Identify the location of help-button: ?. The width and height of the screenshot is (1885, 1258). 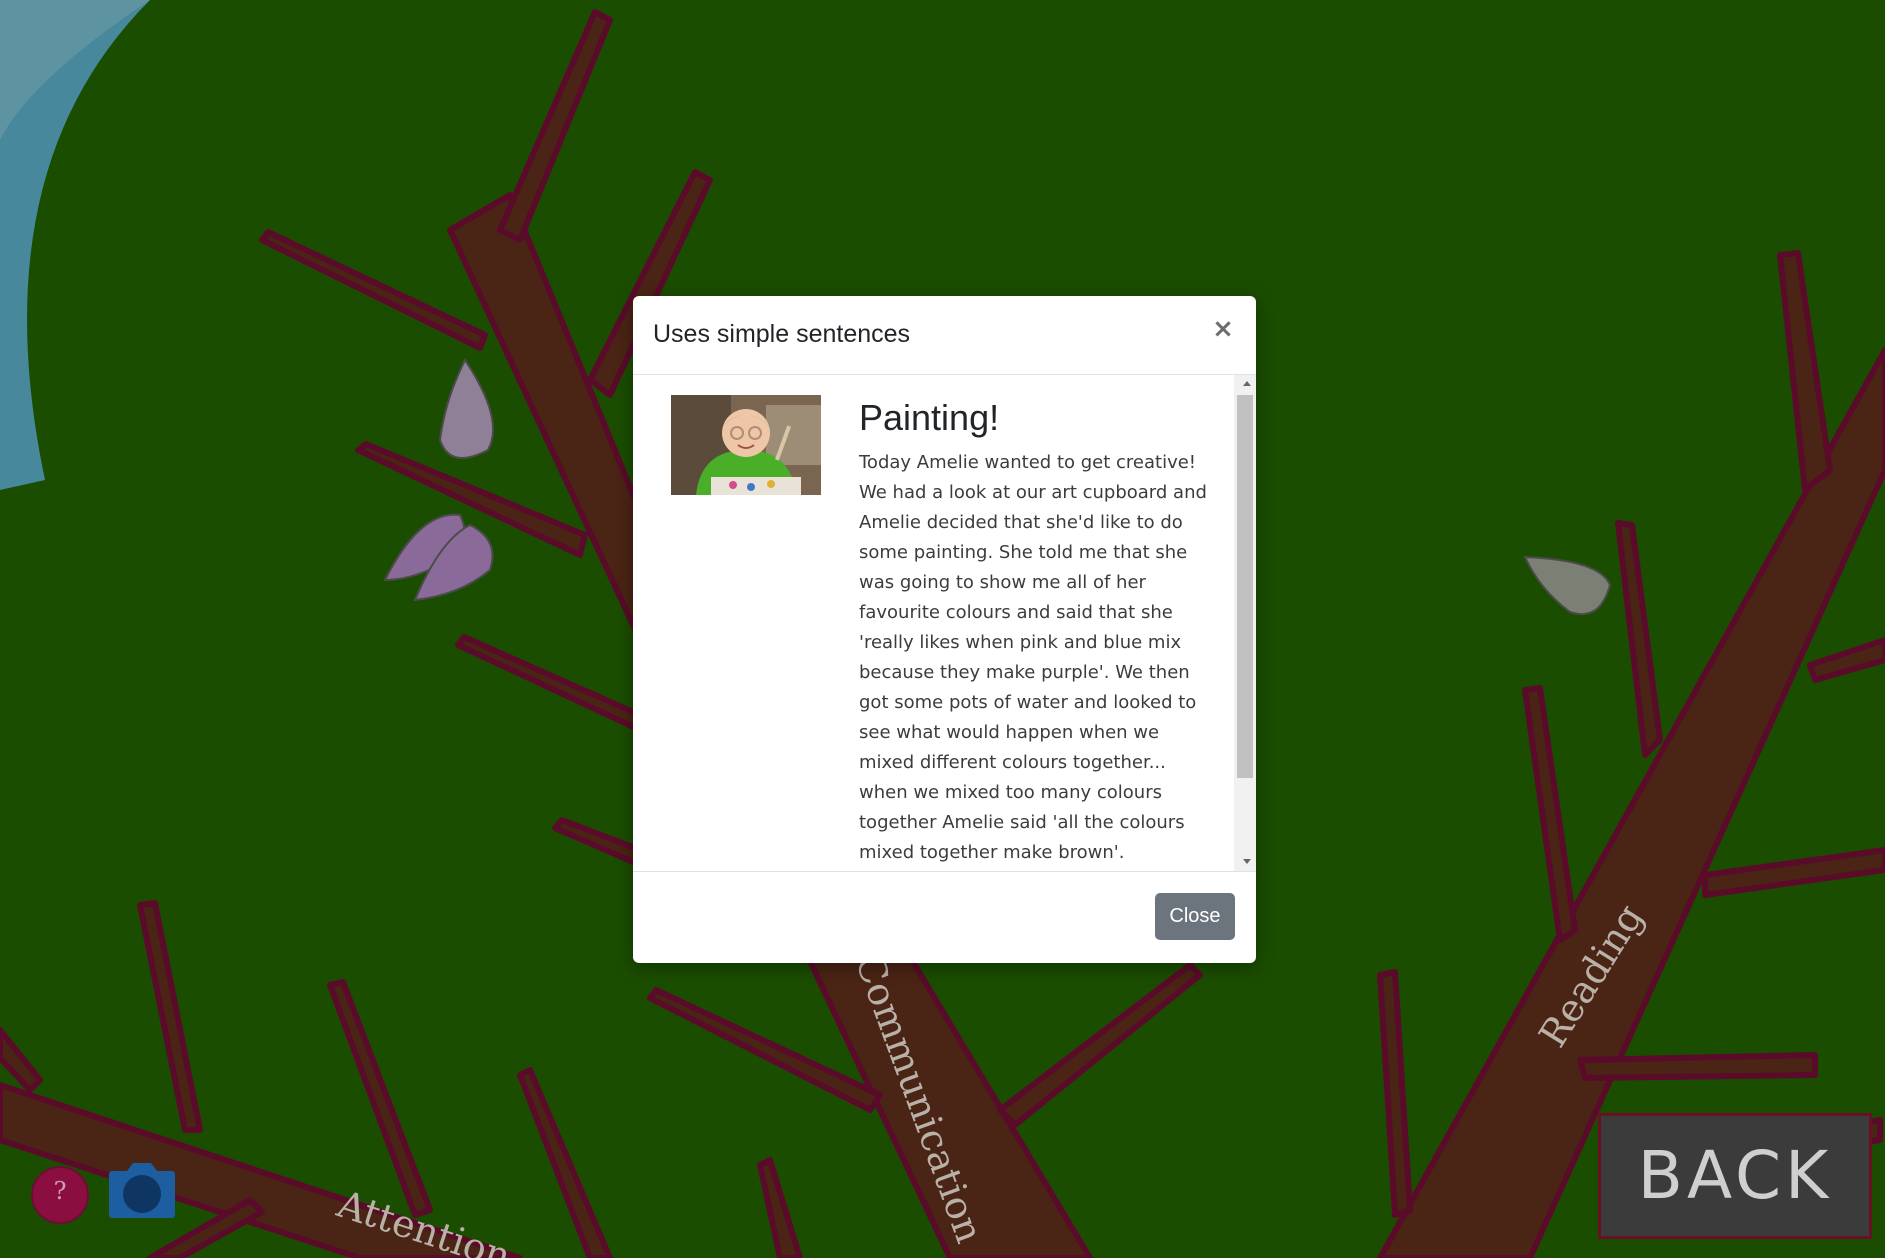
(60, 1195).